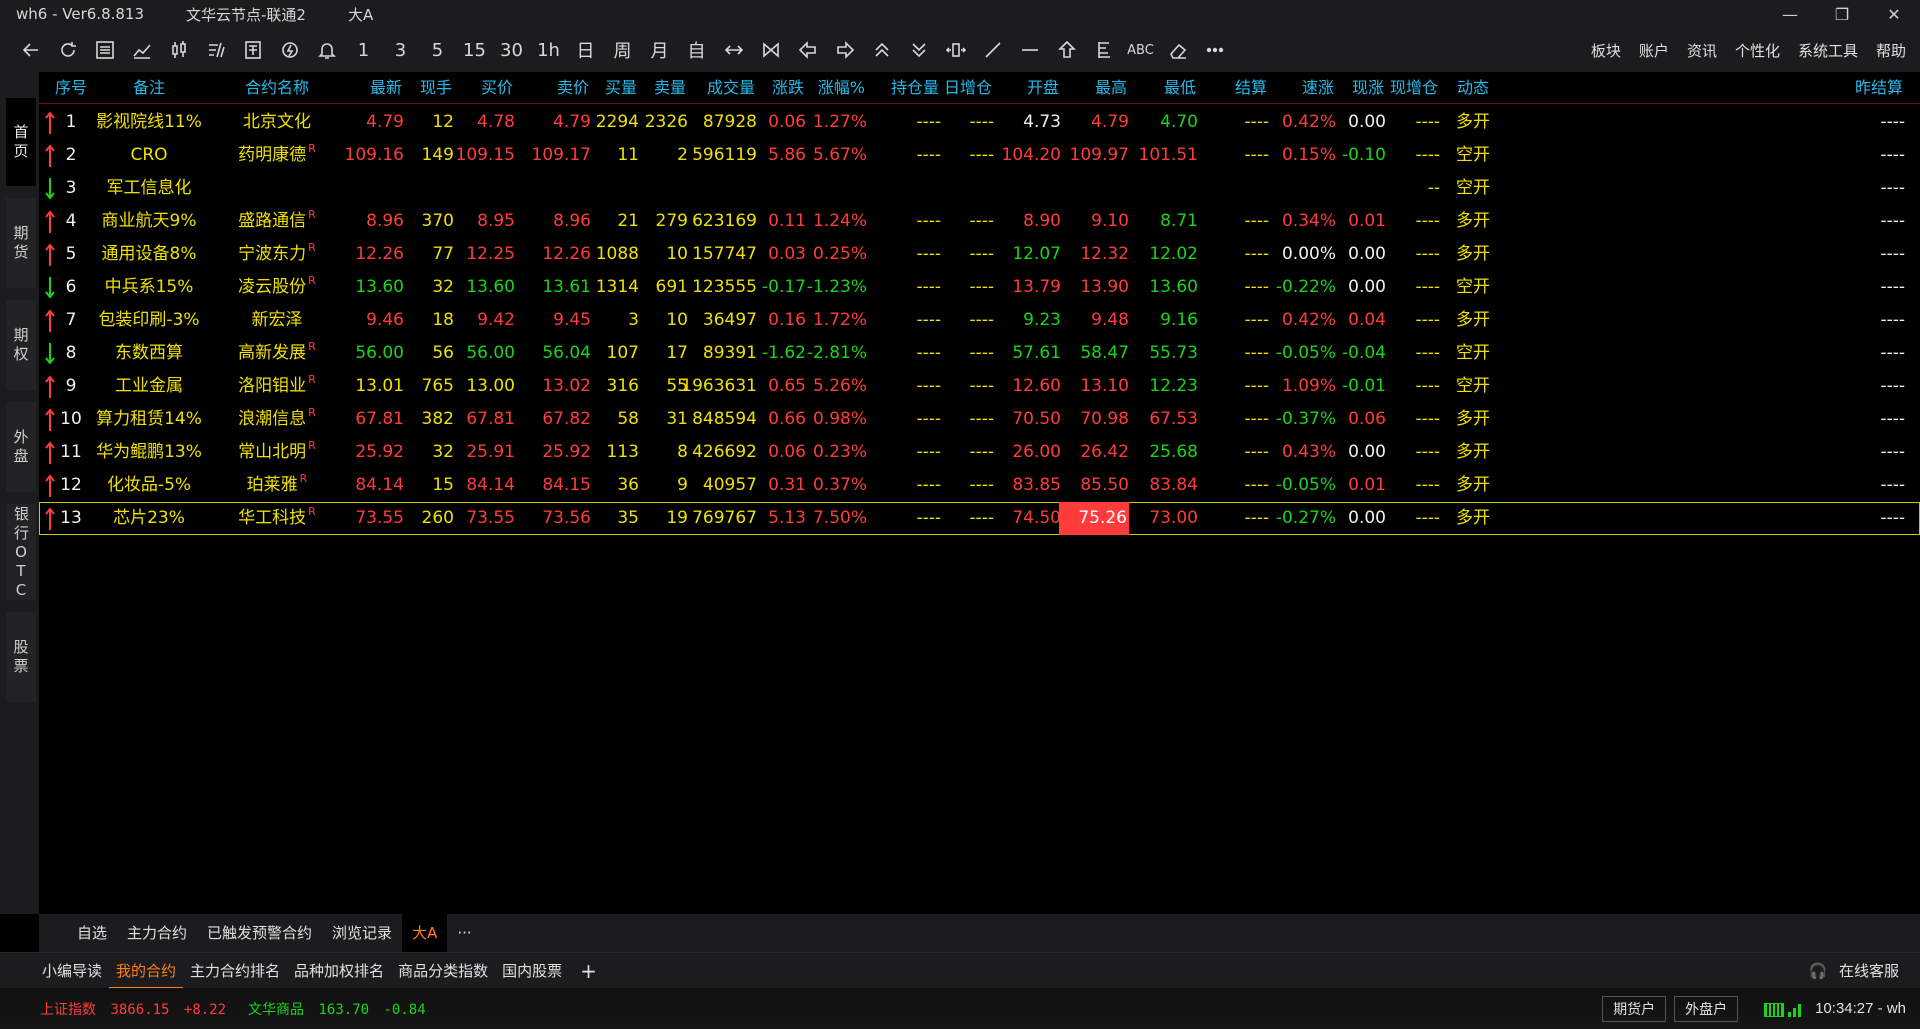  I want to click on menu-account: 账户, so click(1654, 50).